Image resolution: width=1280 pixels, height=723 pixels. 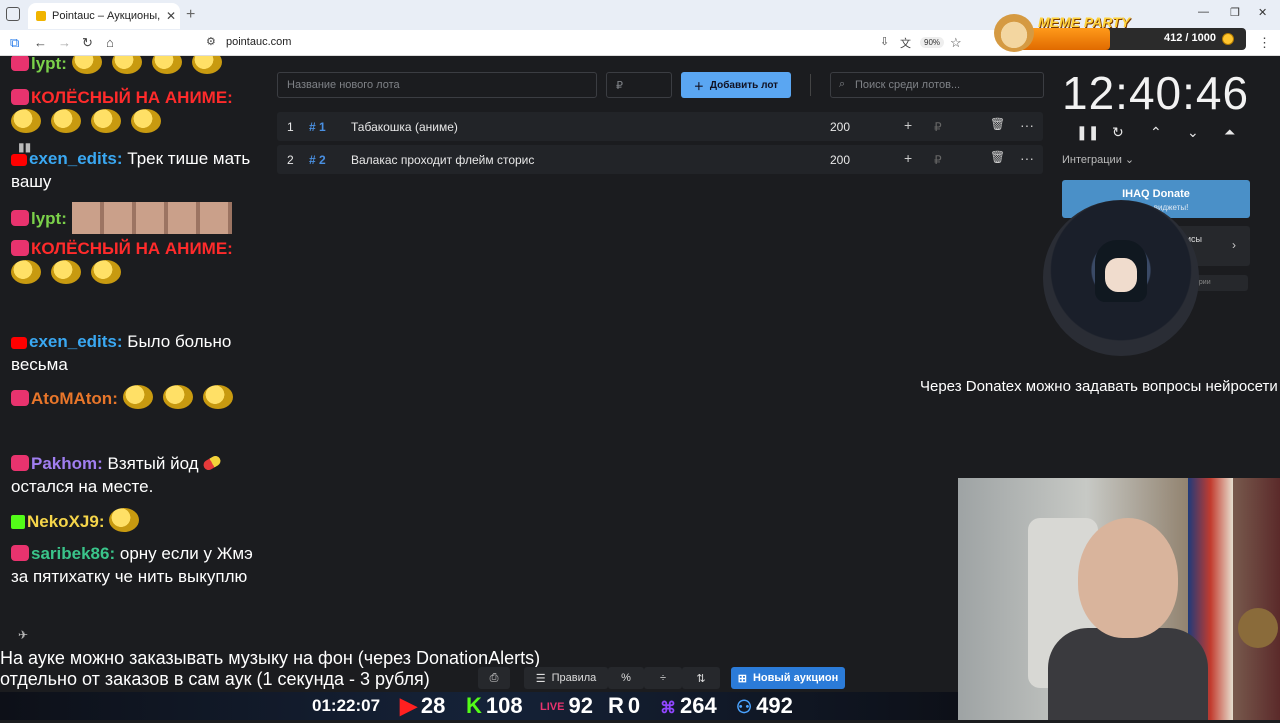 I want to click on lot-name: Табакошка (аниме), so click(x=404, y=127).